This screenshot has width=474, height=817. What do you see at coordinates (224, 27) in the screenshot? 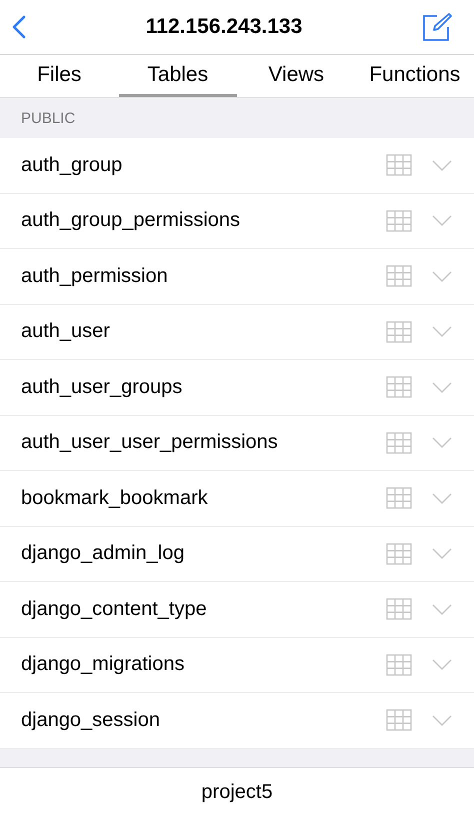
I see `host-title: 112.156.243.133` at bounding box center [224, 27].